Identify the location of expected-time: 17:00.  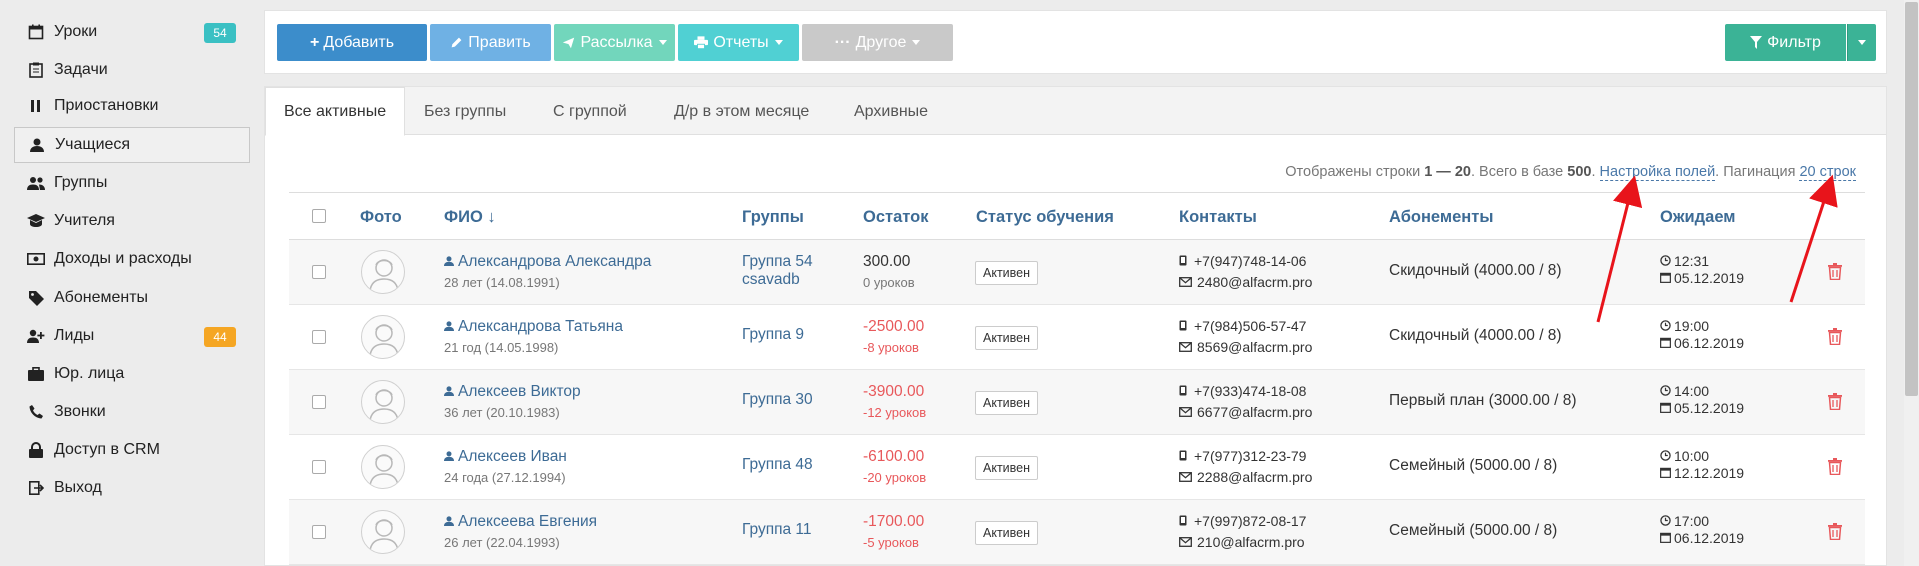
(1684, 521).